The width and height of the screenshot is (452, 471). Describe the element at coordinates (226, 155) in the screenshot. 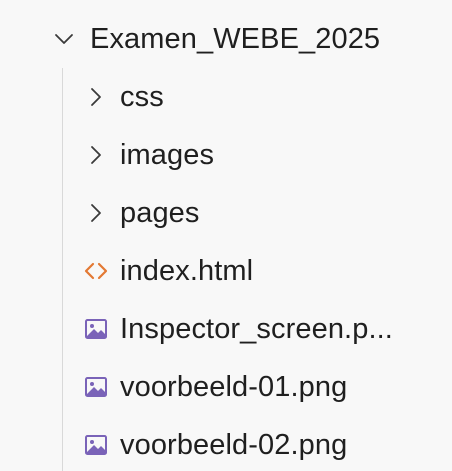

I see `folder-images: images` at that location.